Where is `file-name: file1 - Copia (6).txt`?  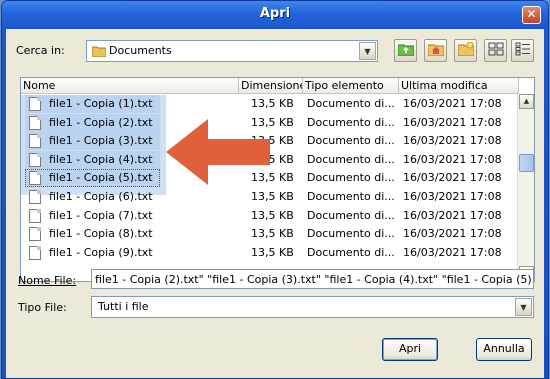 file-name: file1 - Copia (6).txt is located at coordinates (101, 196).